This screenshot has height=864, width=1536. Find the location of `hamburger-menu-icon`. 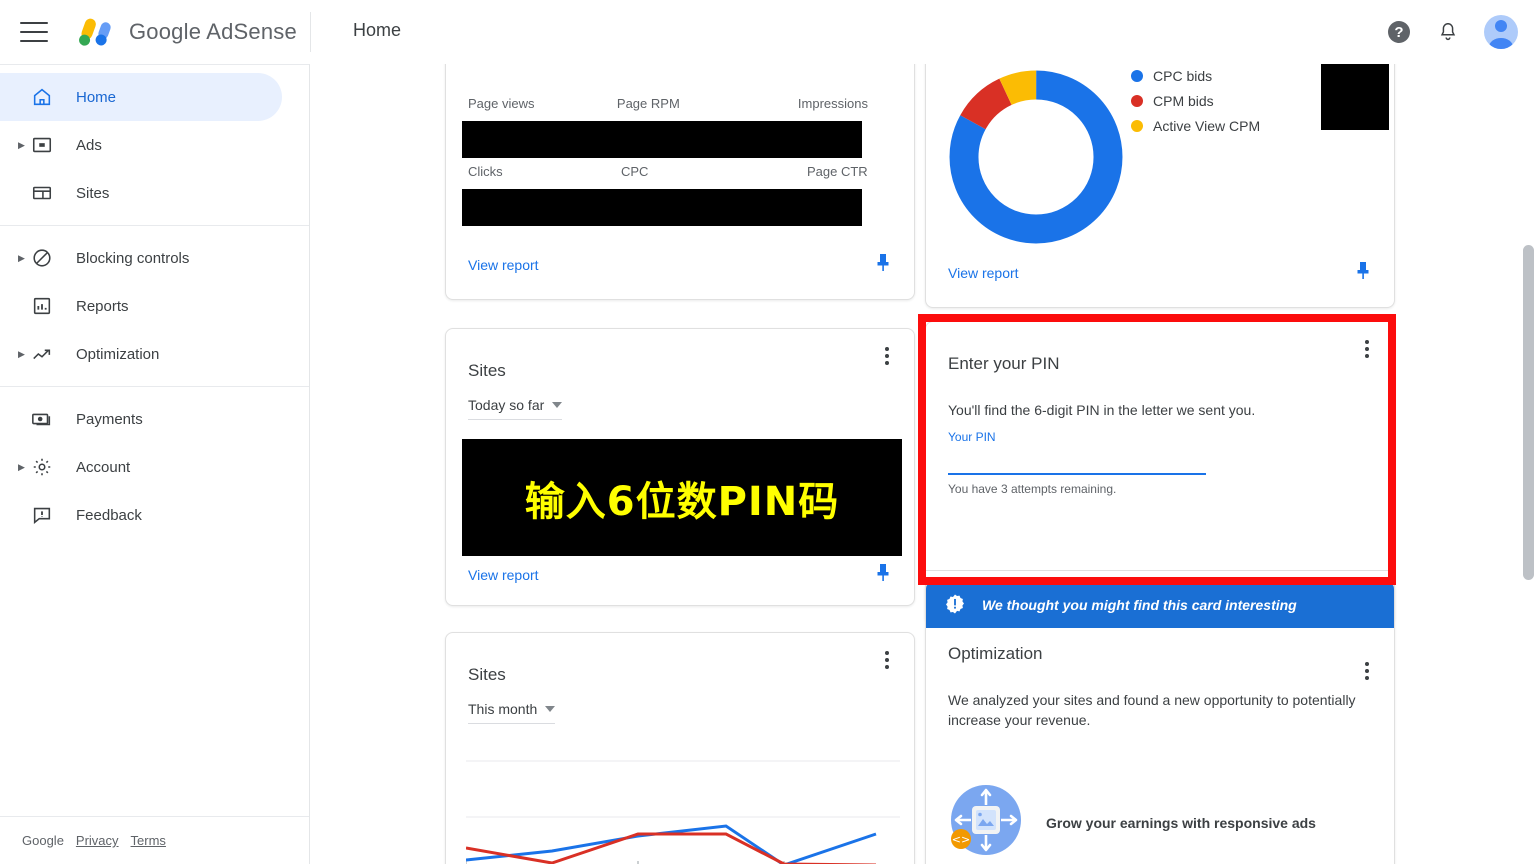

hamburger-menu-icon is located at coordinates (34, 32).